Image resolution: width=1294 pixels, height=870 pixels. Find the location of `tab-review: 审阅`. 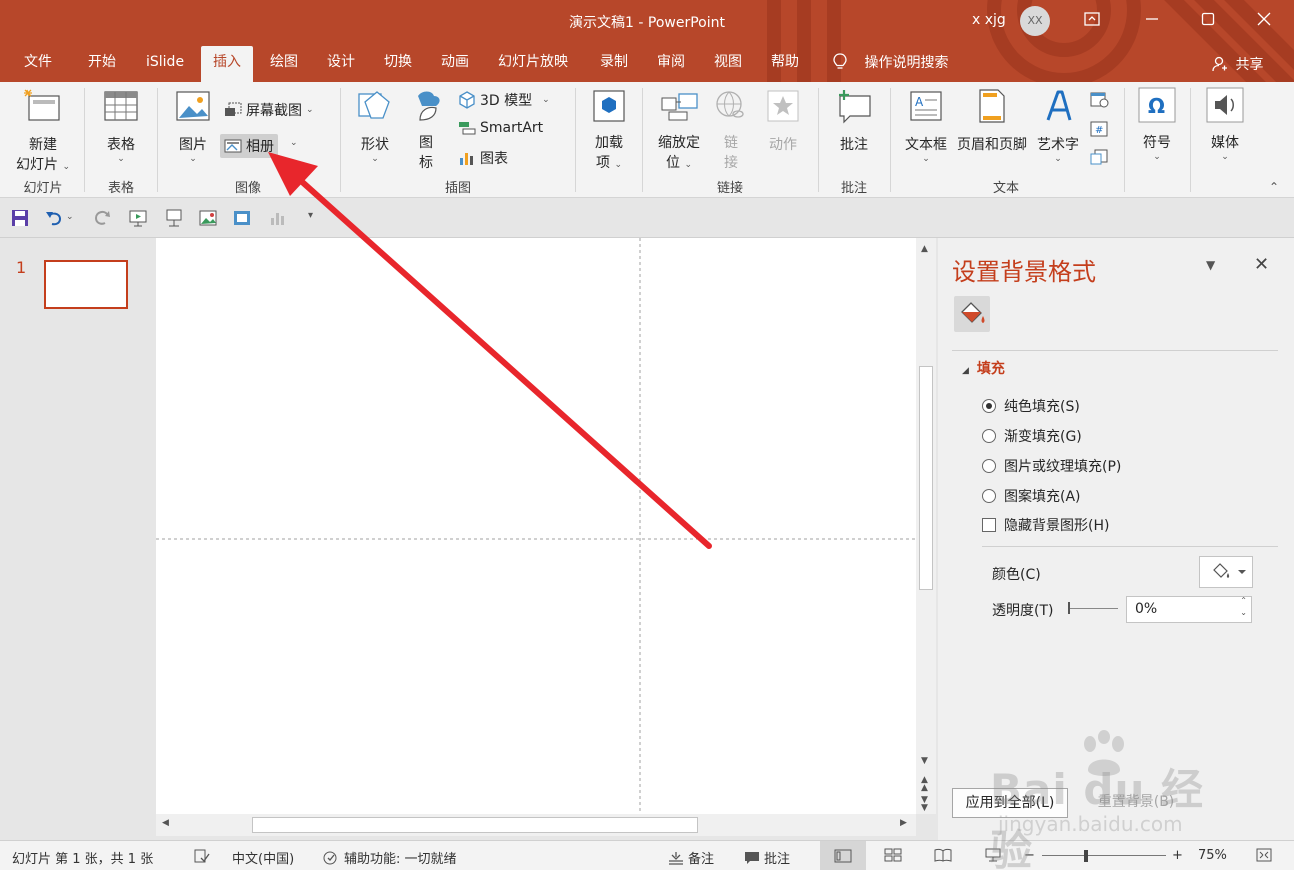

tab-review: 审阅 is located at coordinates (671, 64).